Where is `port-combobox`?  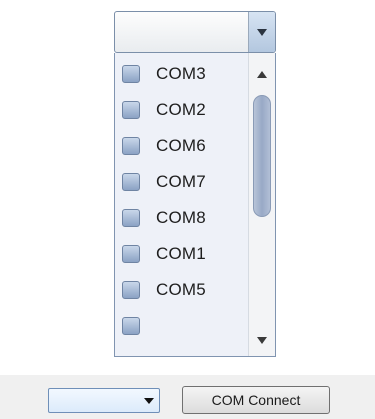 port-combobox is located at coordinates (195, 32).